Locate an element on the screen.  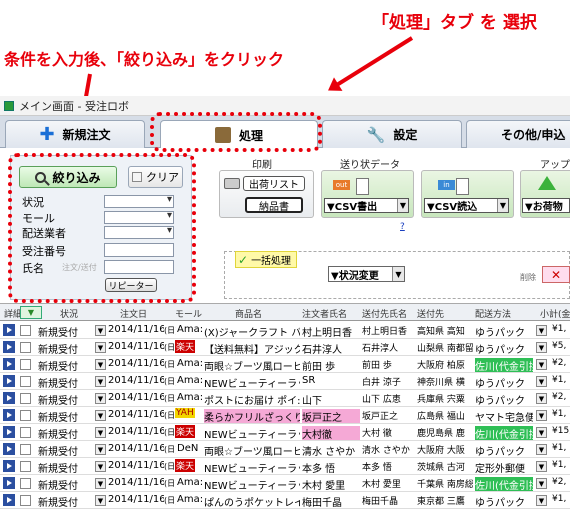
row-product: ぱんのうポケットレイン: is located at coordinates (252, 503).